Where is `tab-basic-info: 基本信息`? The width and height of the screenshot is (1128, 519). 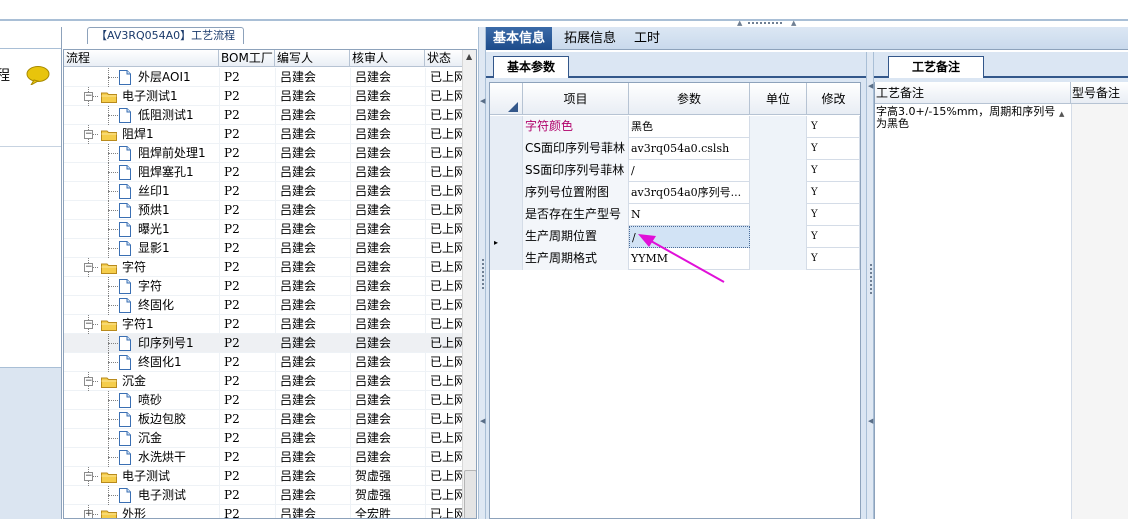
tab-basic-info: 基本信息 is located at coordinates (519, 38).